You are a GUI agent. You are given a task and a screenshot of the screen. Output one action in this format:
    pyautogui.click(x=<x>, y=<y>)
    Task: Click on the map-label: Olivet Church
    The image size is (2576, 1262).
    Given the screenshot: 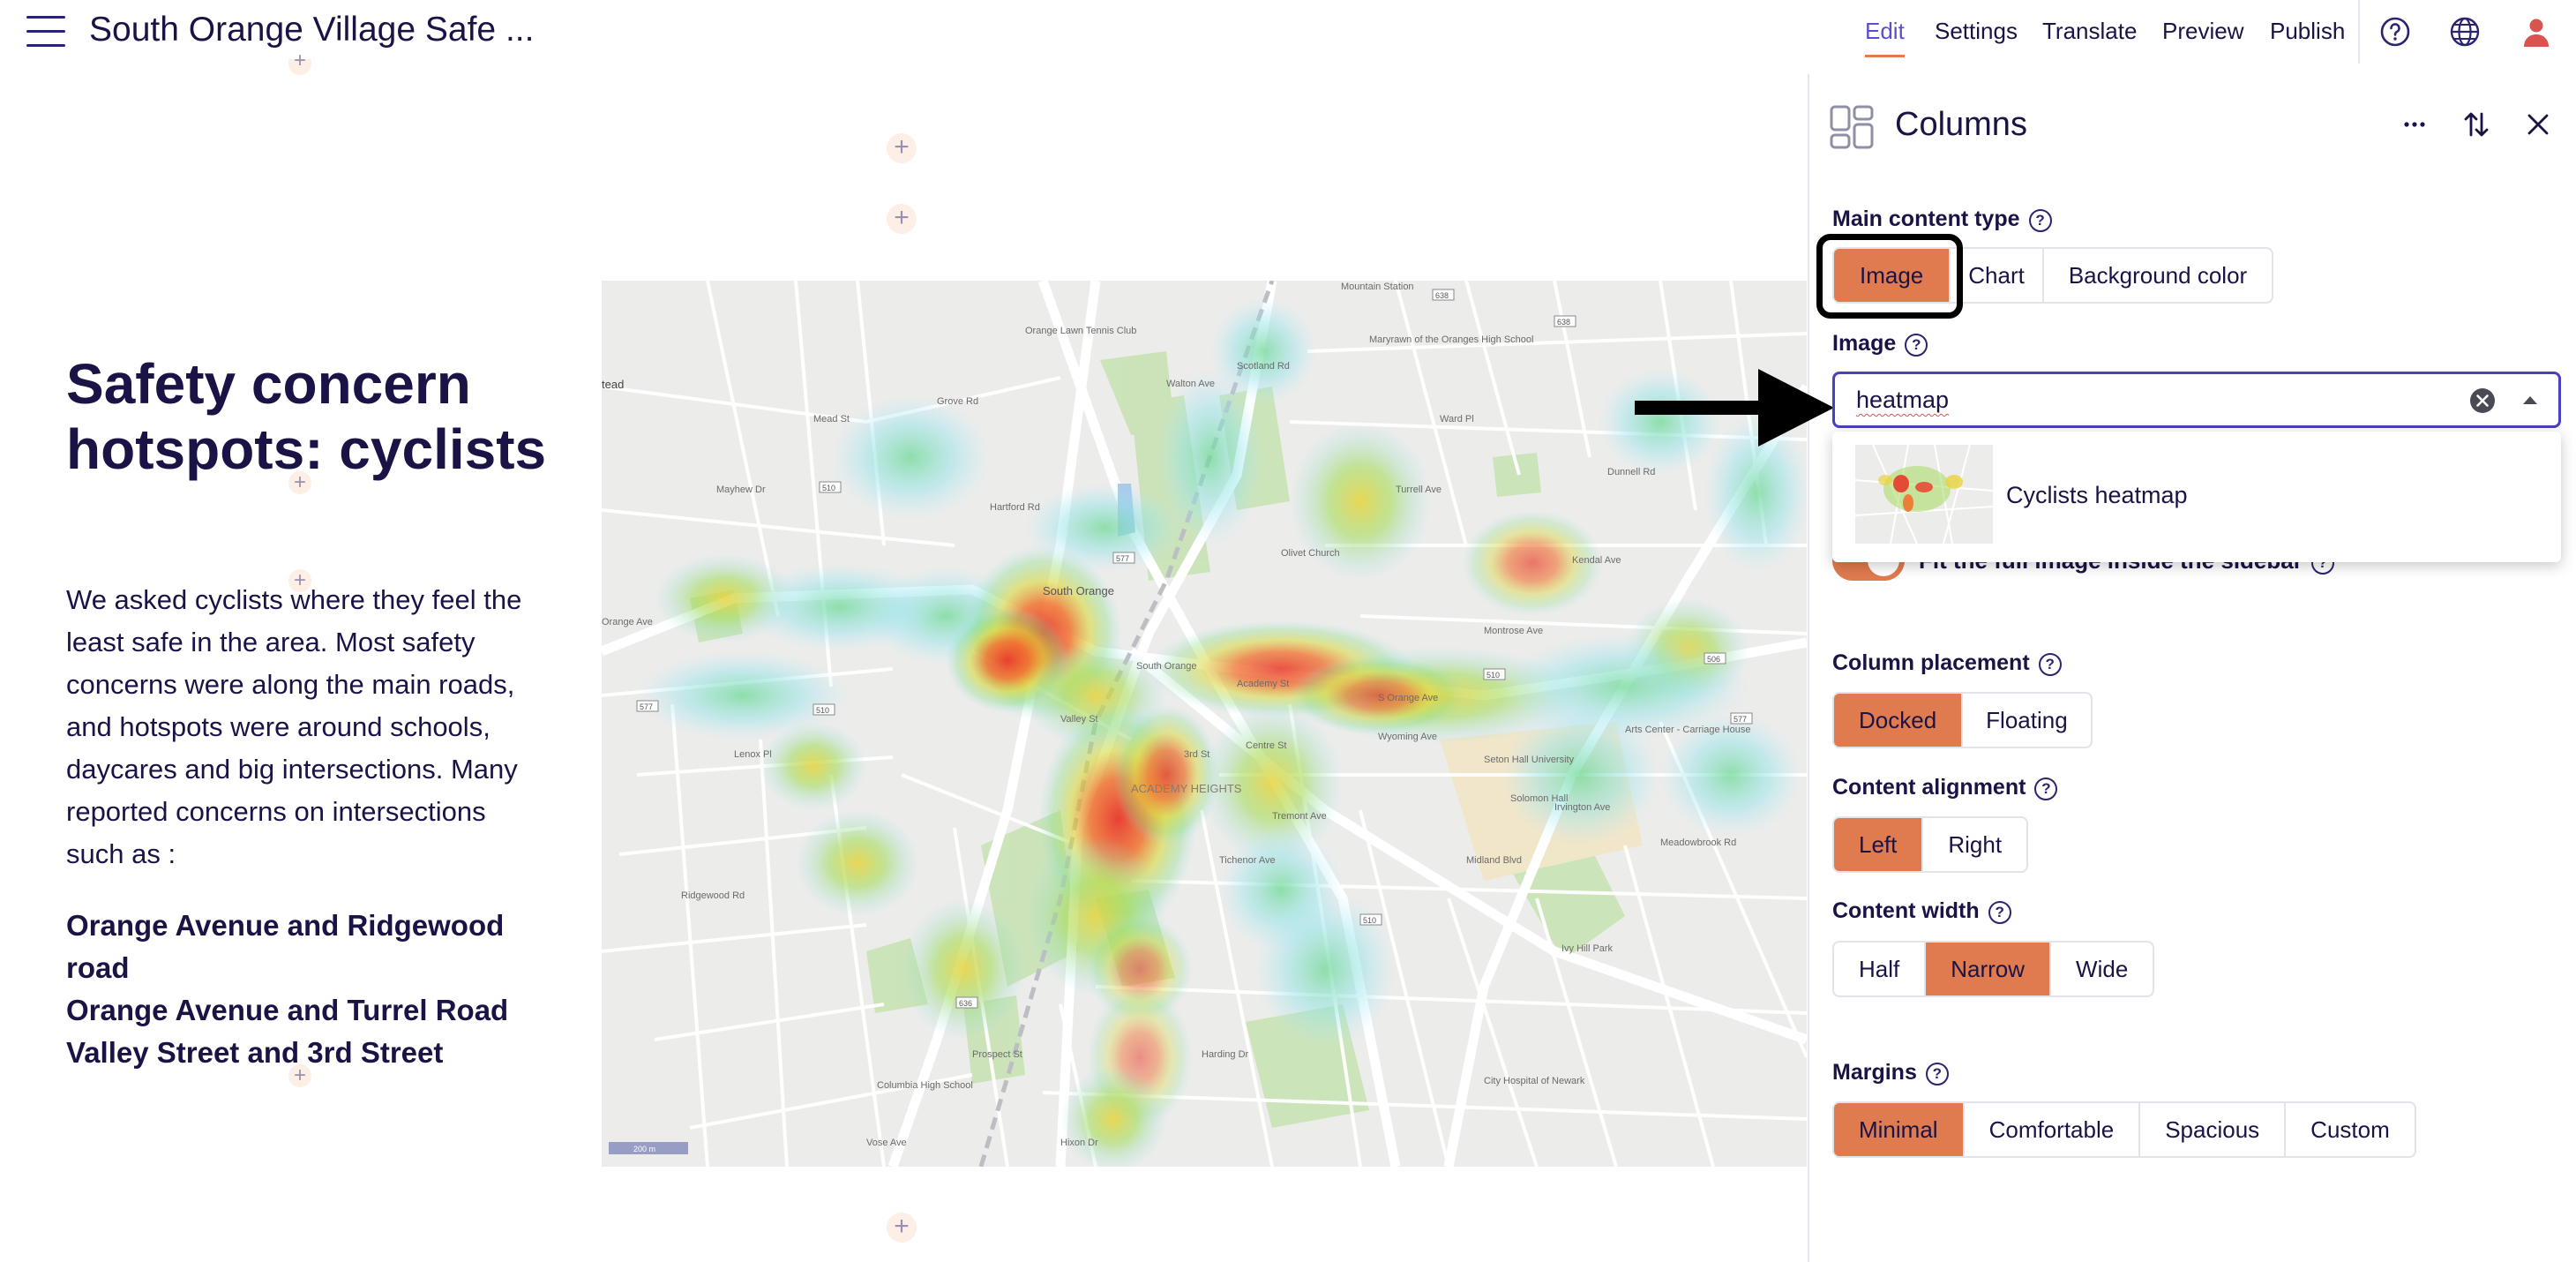 What is the action you would take?
    pyautogui.click(x=1311, y=553)
    